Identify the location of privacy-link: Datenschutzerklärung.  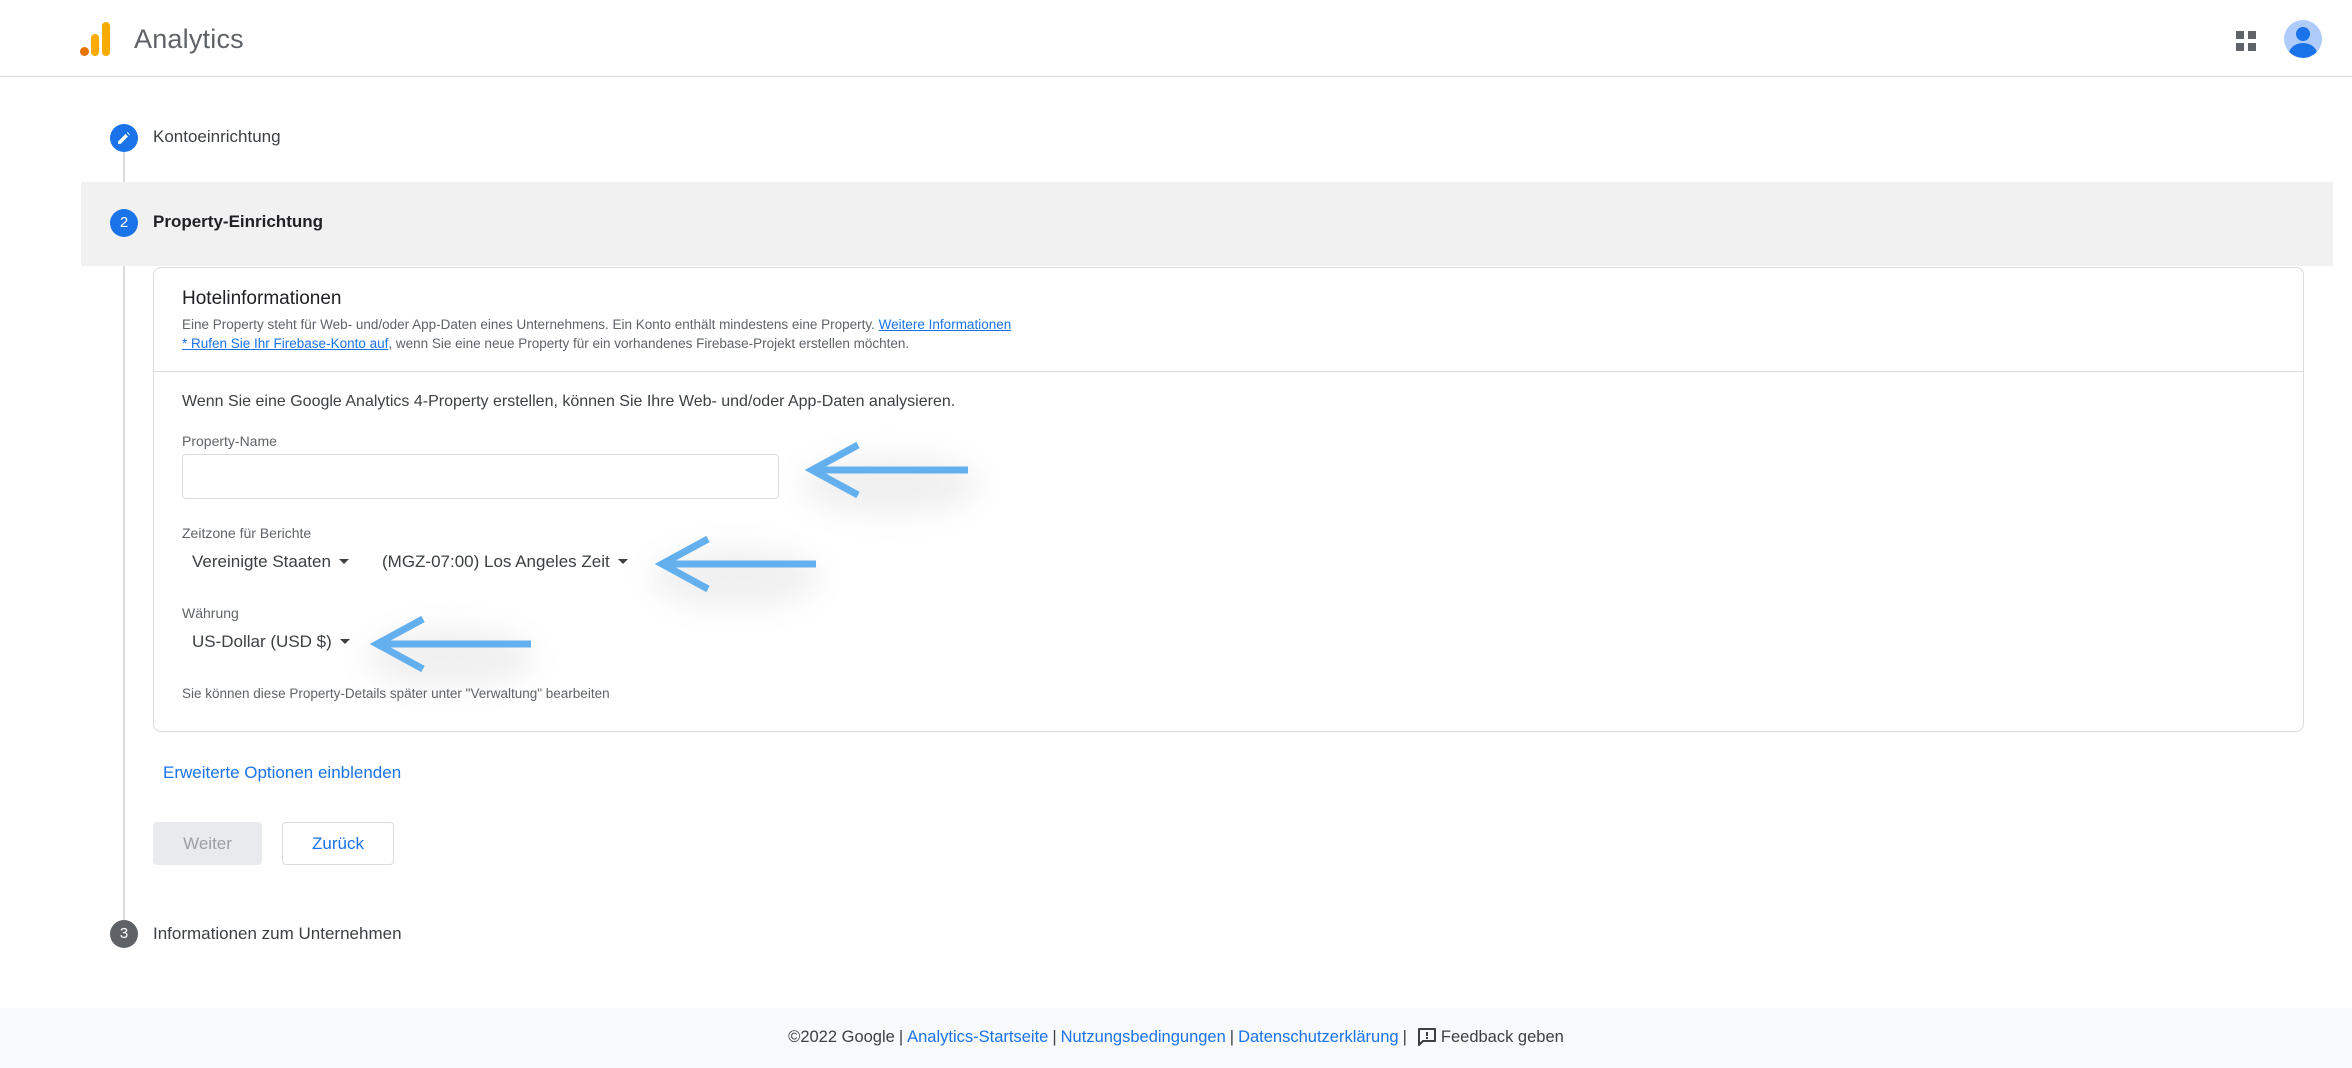
(1318, 1037).